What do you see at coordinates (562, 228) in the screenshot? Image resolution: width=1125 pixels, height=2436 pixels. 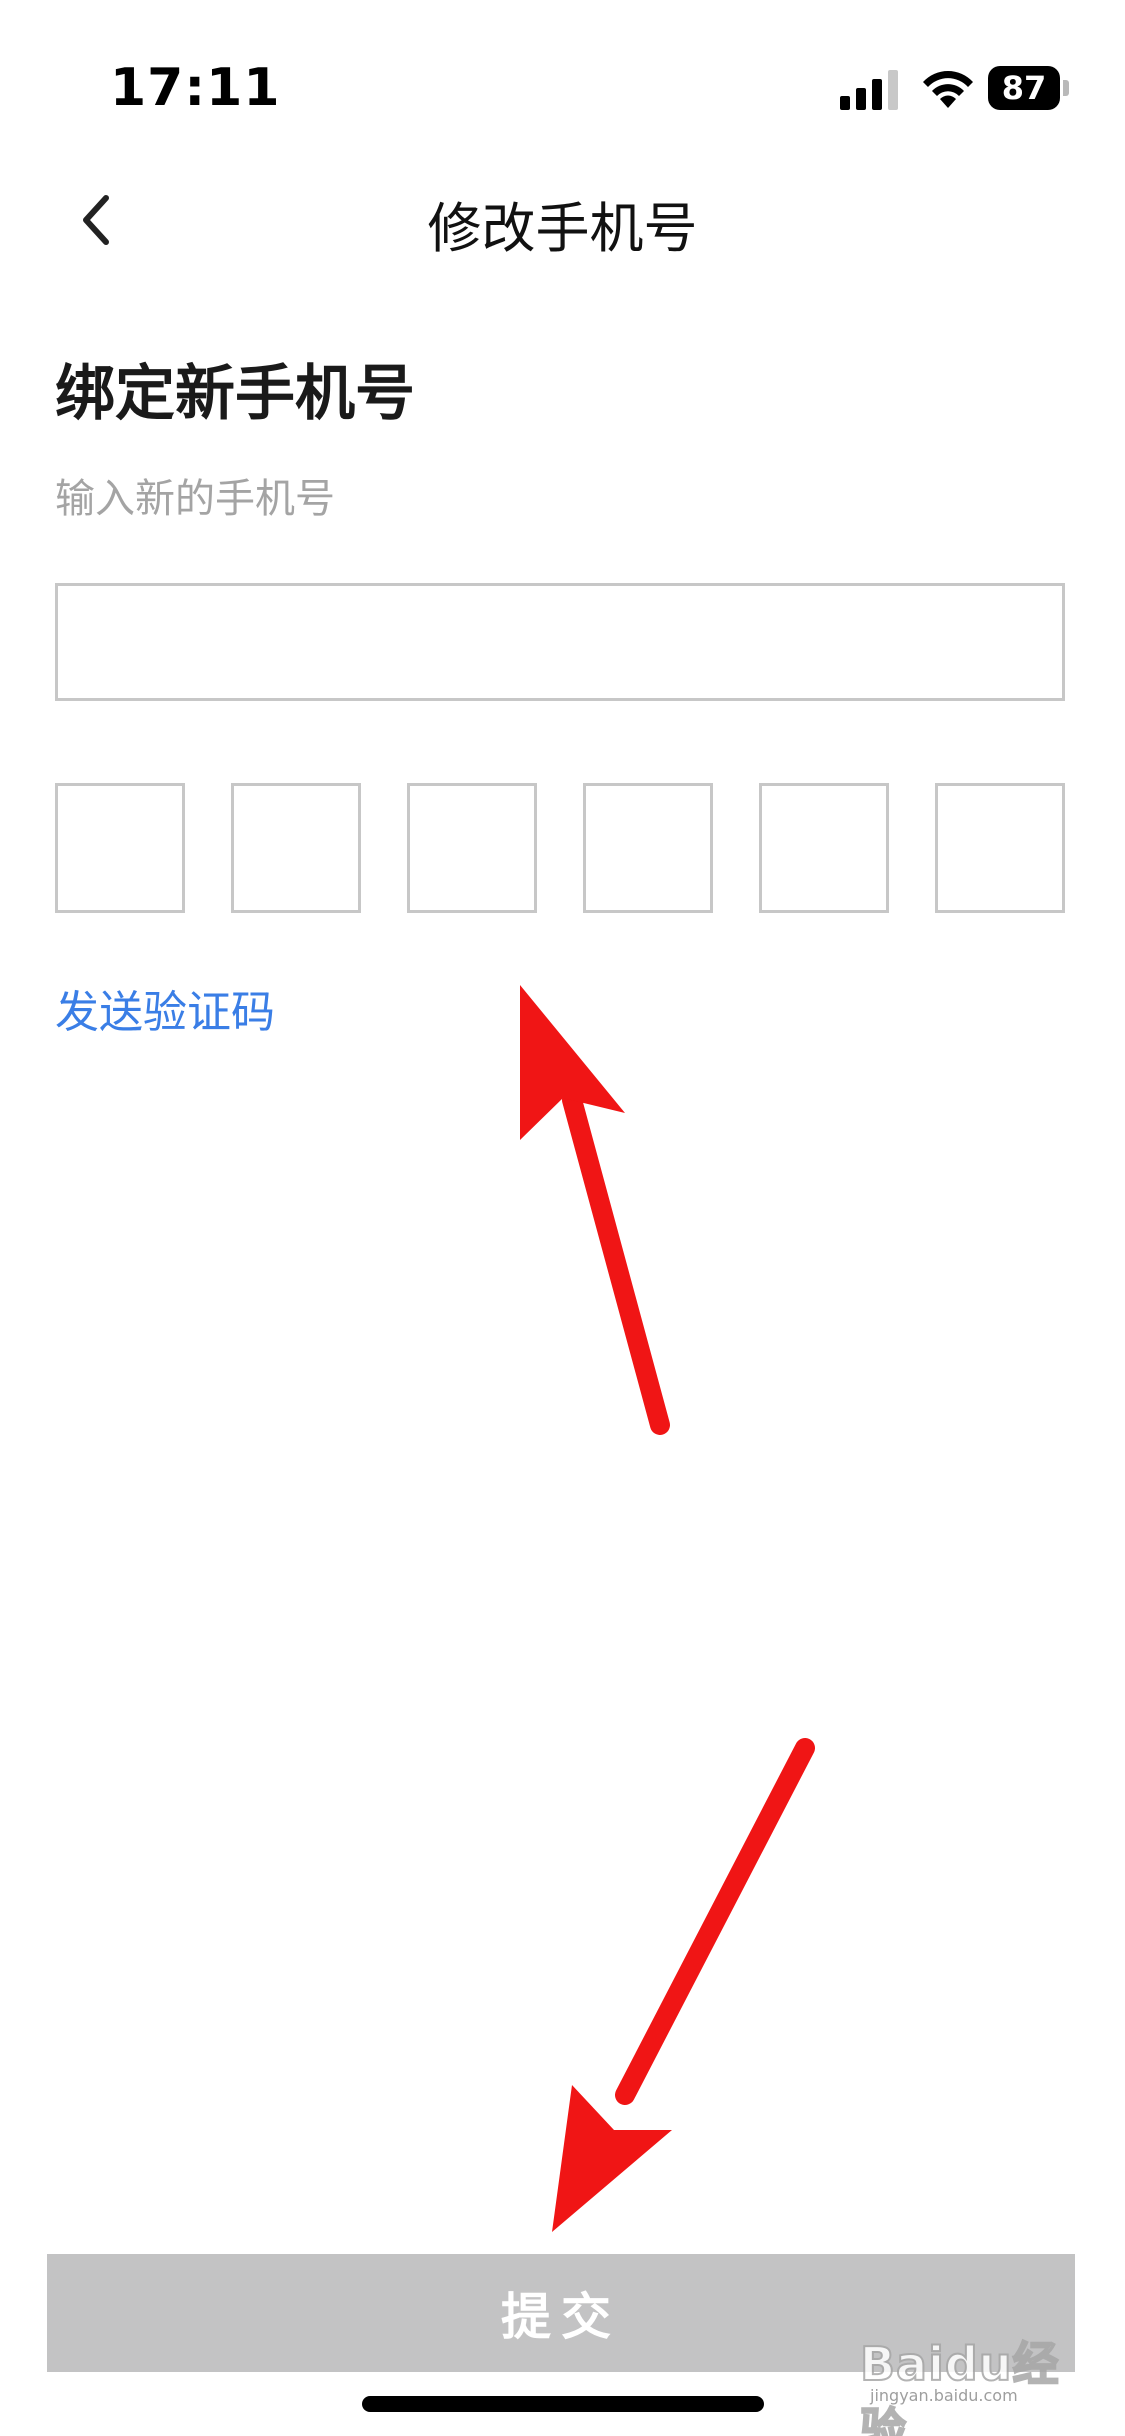 I see `page-title: 修改手机号` at bounding box center [562, 228].